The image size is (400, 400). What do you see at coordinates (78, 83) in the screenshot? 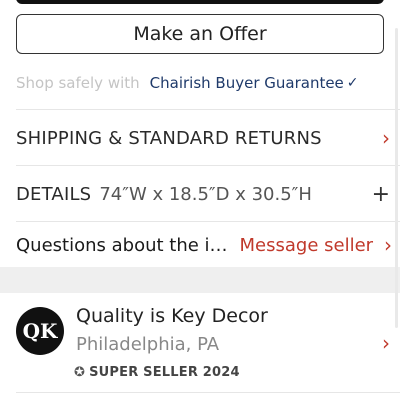
I see `guarantee-prefix: Shop safely with` at bounding box center [78, 83].